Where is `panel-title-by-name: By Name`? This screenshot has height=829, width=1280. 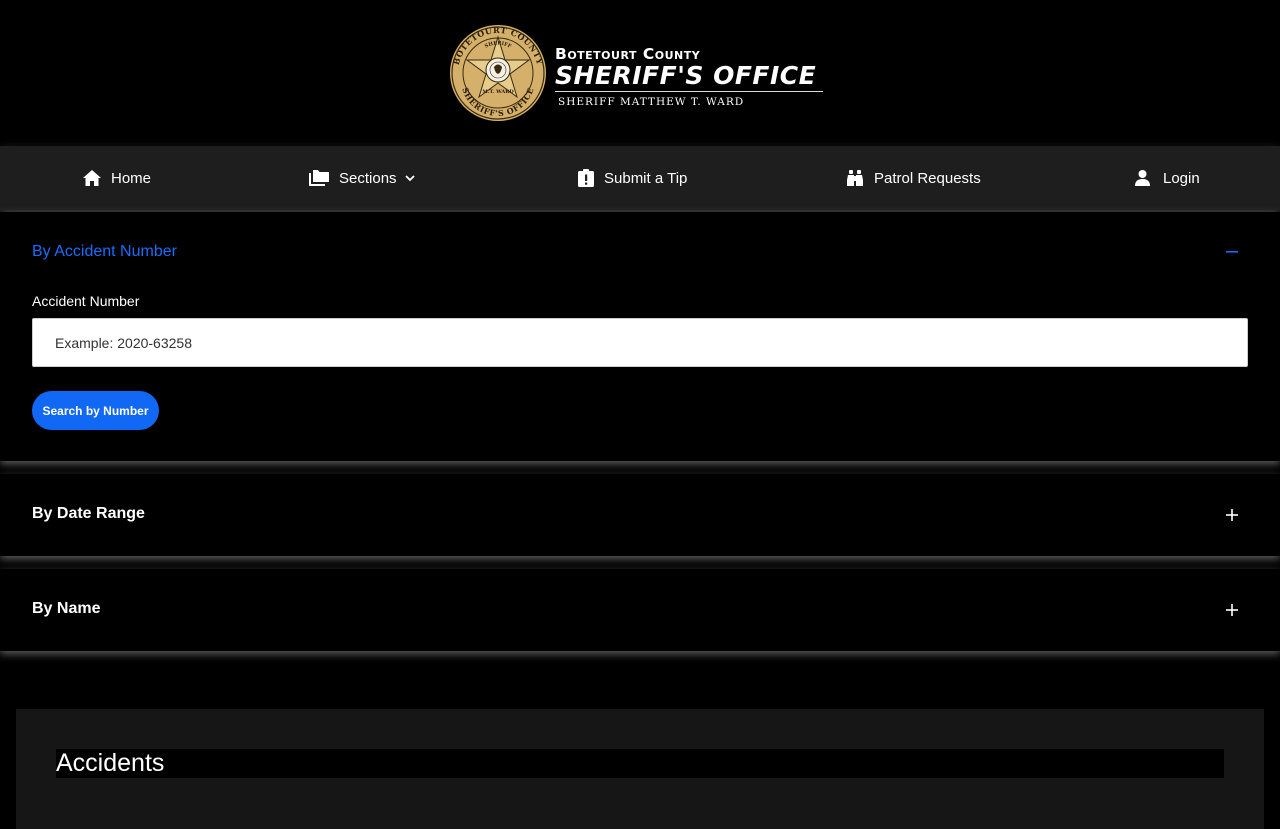
panel-title-by-name: By Name is located at coordinates (66, 609).